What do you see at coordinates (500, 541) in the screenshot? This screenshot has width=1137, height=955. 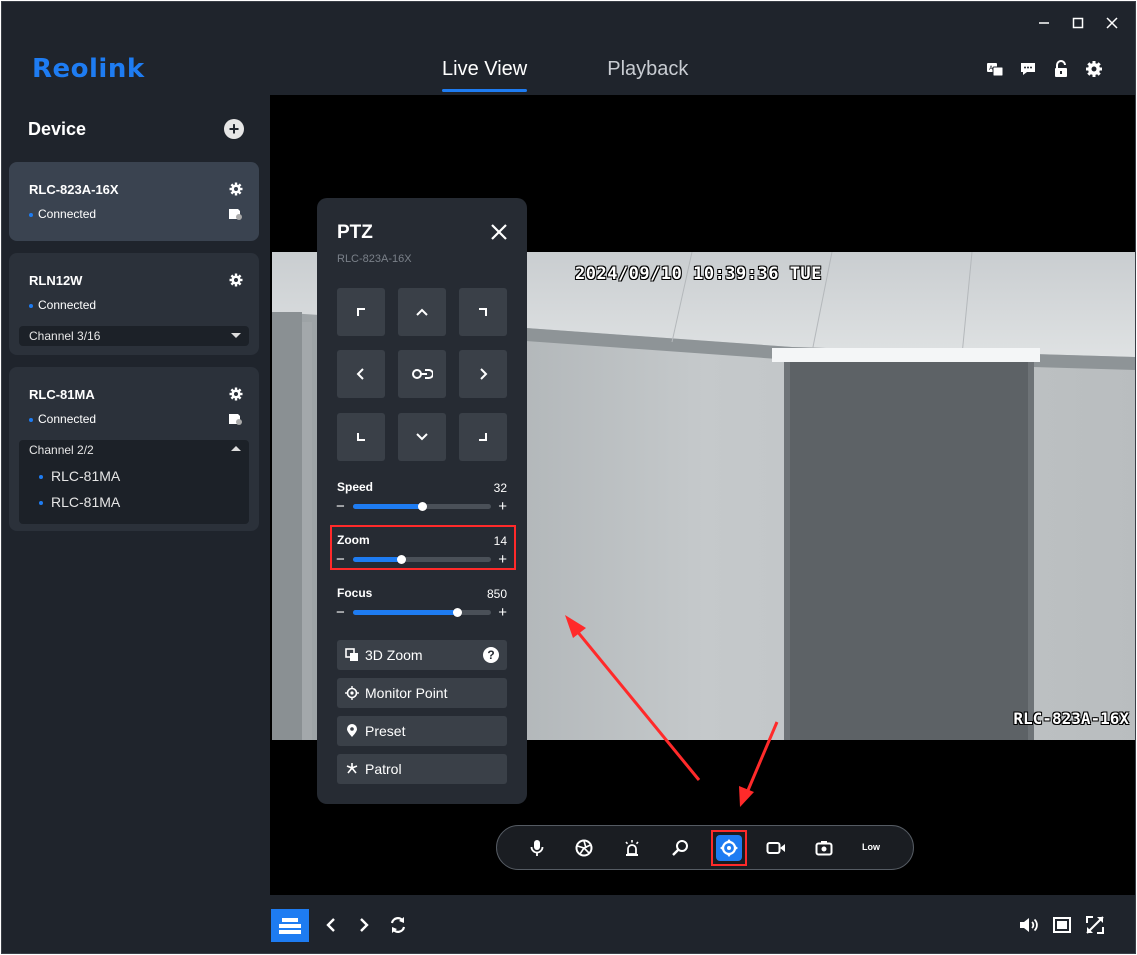 I see `zoom-value: 14` at bounding box center [500, 541].